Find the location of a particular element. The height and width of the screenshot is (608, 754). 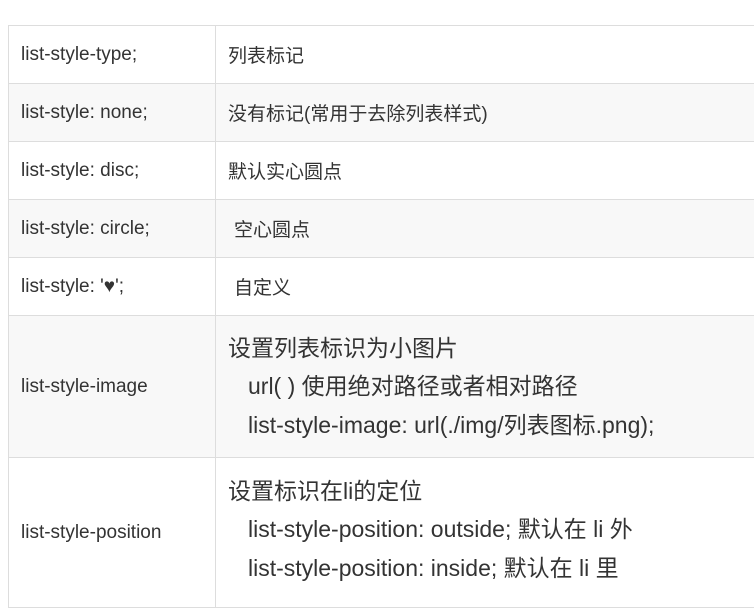

description-line: list-style-position: outside; 默认在 li 外 is located at coordinates (440, 529).